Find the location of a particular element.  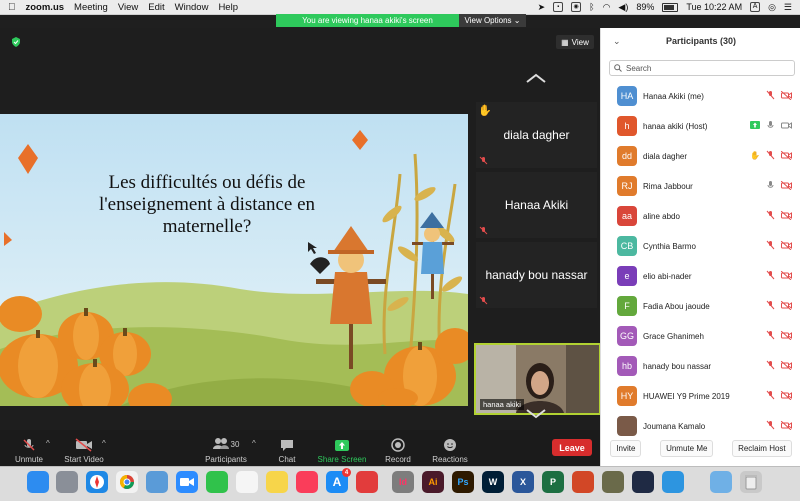

video-options-caret: ^ is located at coordinates (104, 443).